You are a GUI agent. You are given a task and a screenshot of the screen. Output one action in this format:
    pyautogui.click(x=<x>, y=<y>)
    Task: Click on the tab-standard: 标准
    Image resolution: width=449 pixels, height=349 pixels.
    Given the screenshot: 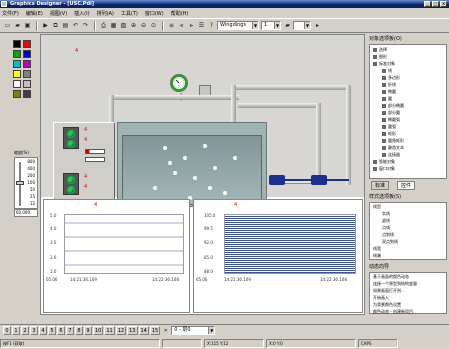 What is the action you would take?
    pyautogui.click(x=380, y=185)
    